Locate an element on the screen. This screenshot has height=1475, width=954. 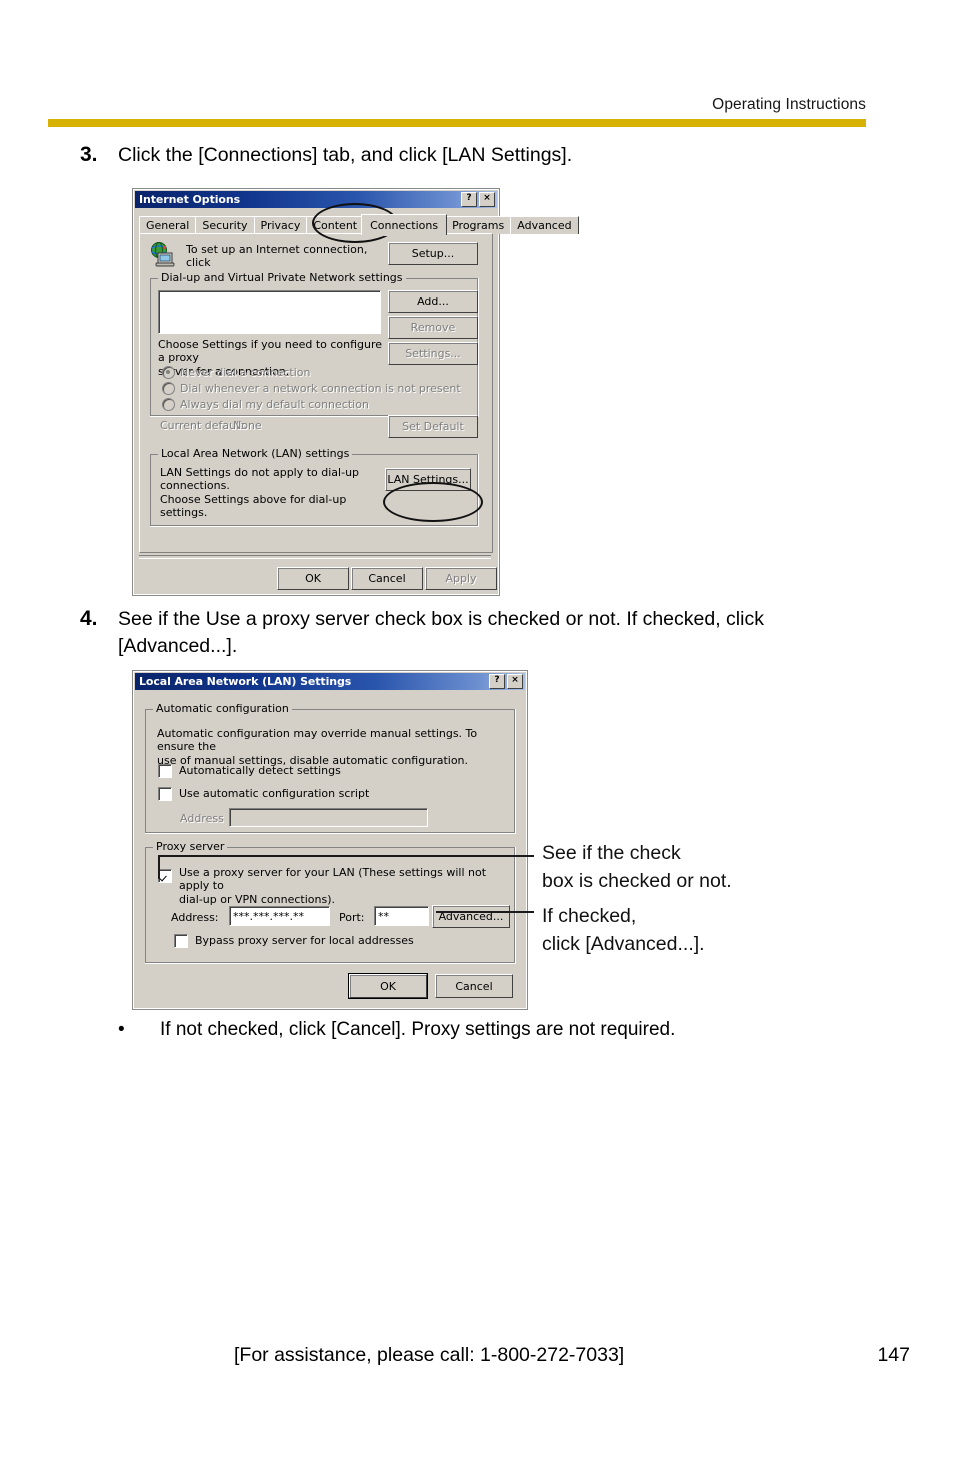
lan-group-legend: Local Area Network (LAN) settings is located at coordinates (255, 453).